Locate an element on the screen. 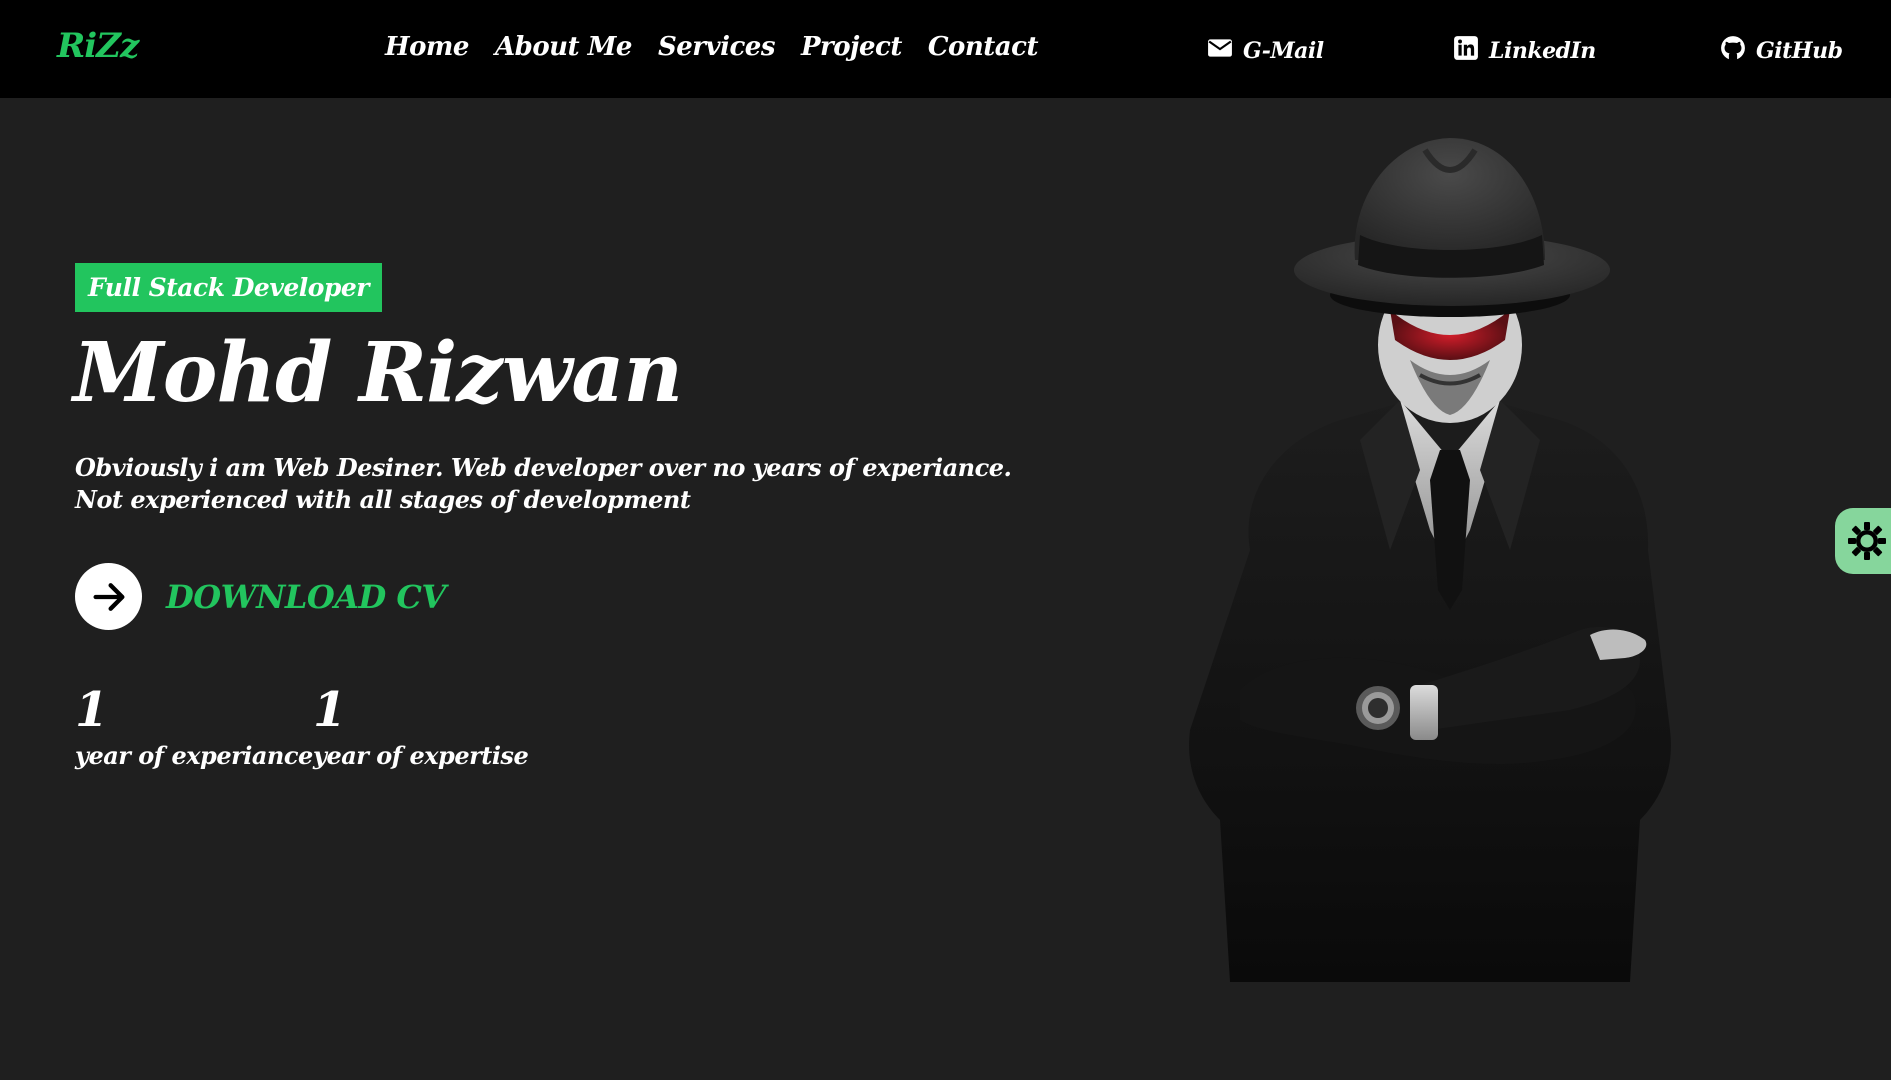 The image size is (1891, 1080). nav-home: Home is located at coordinates (427, 47).